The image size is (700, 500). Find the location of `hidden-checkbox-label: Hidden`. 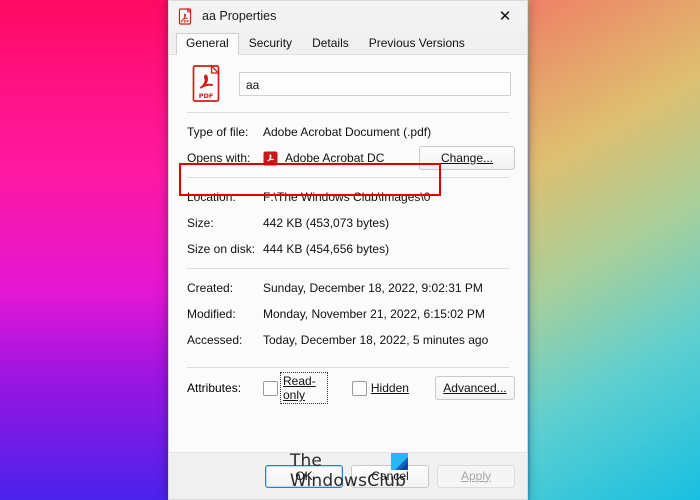

hidden-checkbox-label: Hidden is located at coordinates (389, 388).